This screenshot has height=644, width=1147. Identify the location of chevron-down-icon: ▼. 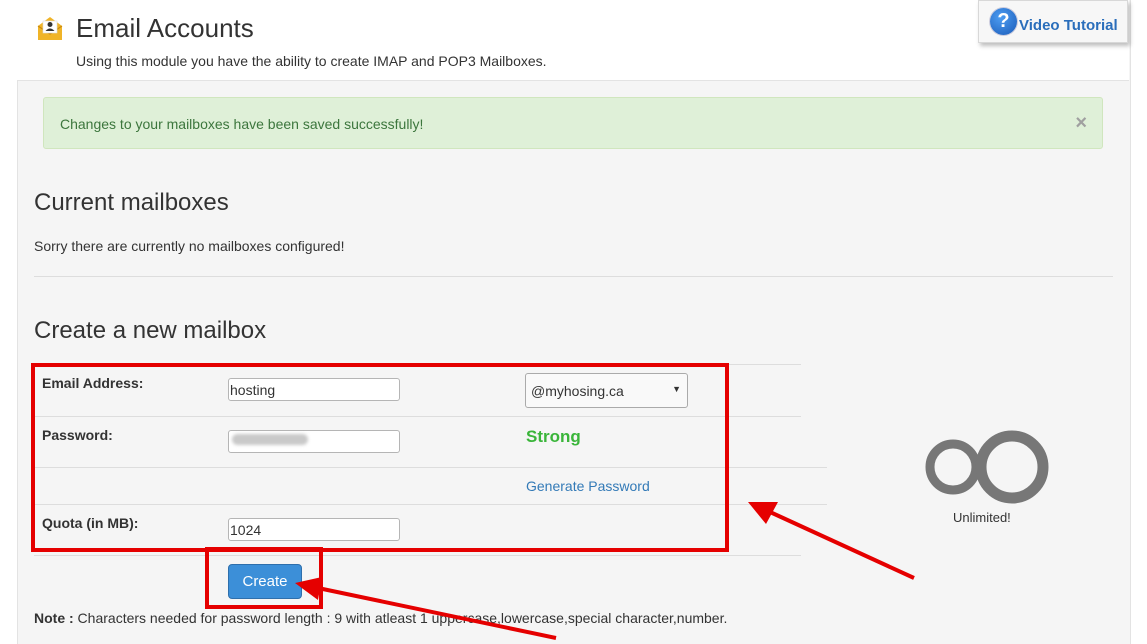
(676, 389).